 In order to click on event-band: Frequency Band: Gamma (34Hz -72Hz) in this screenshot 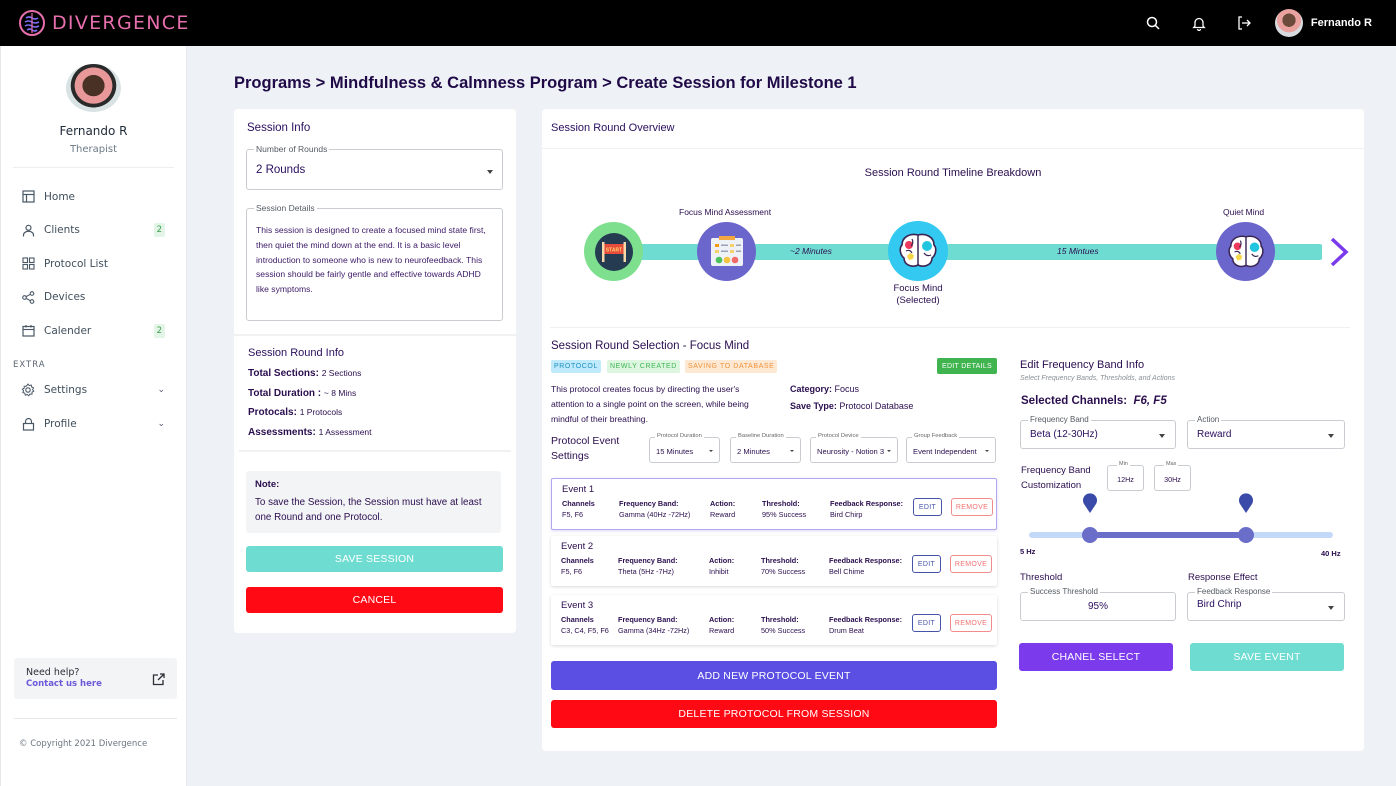, I will do `click(653, 625)`.